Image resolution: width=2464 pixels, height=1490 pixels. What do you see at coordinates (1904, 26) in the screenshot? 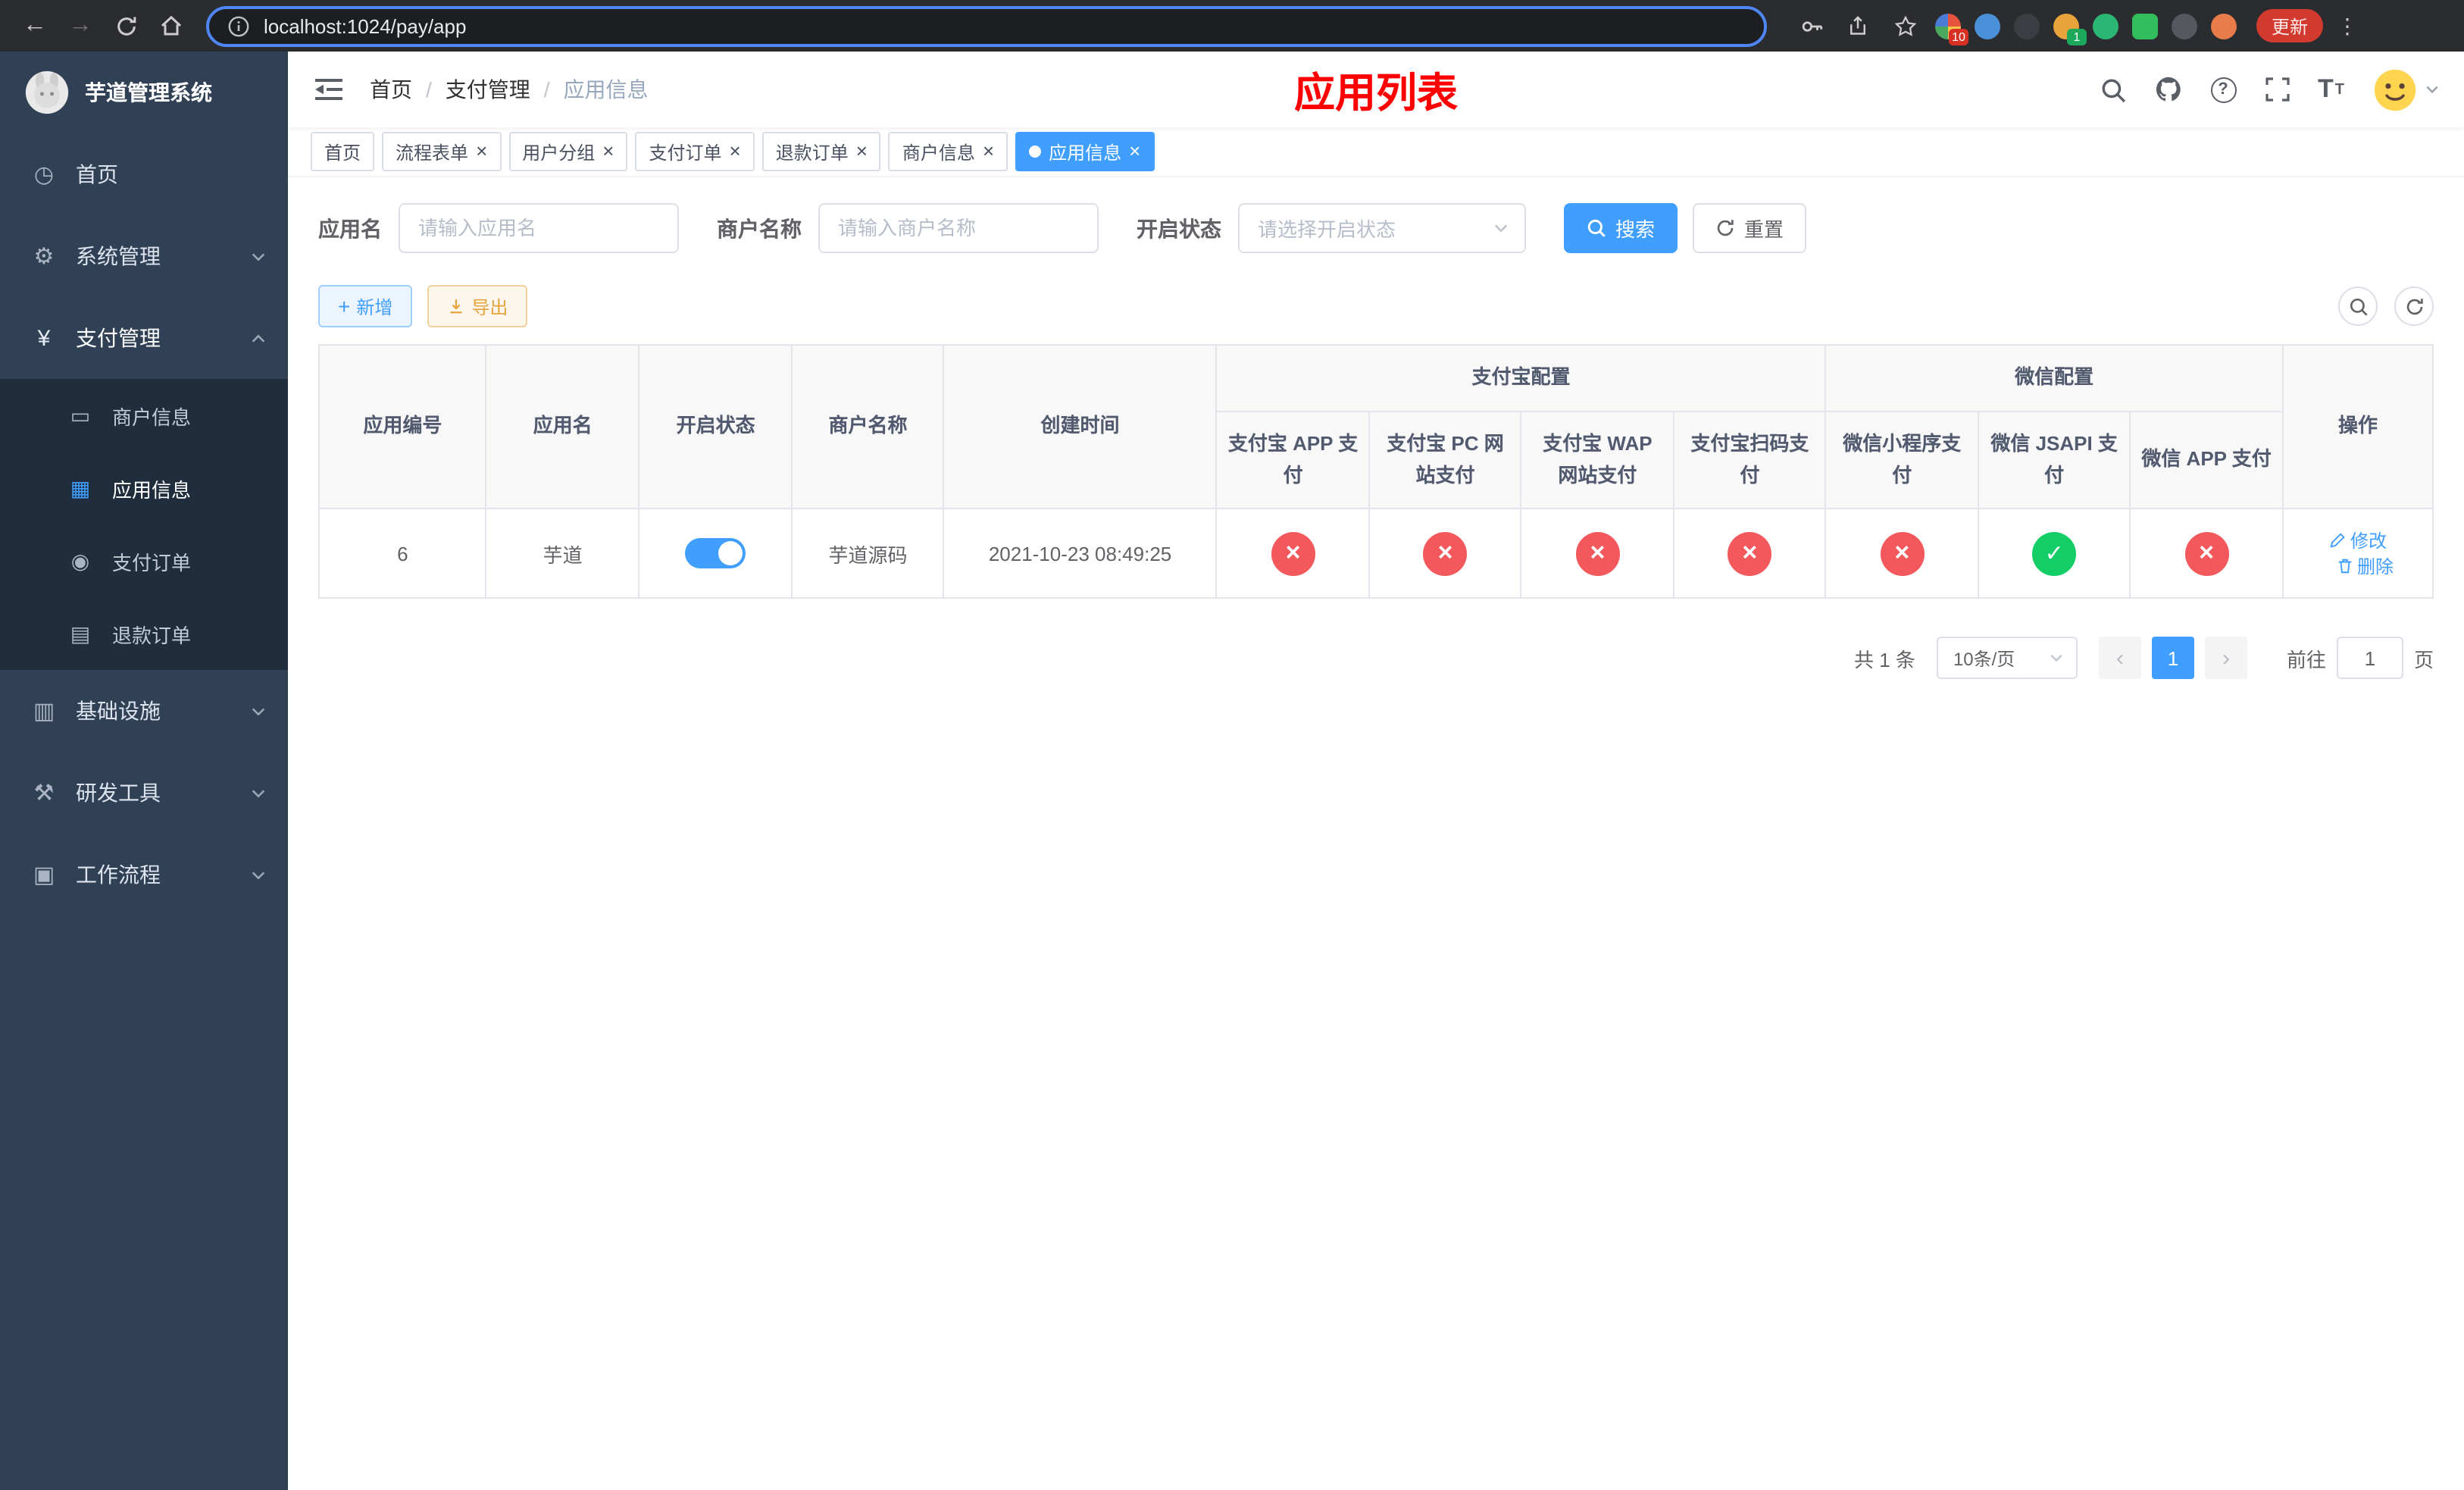
I see `bookmark-star-icon` at bounding box center [1904, 26].